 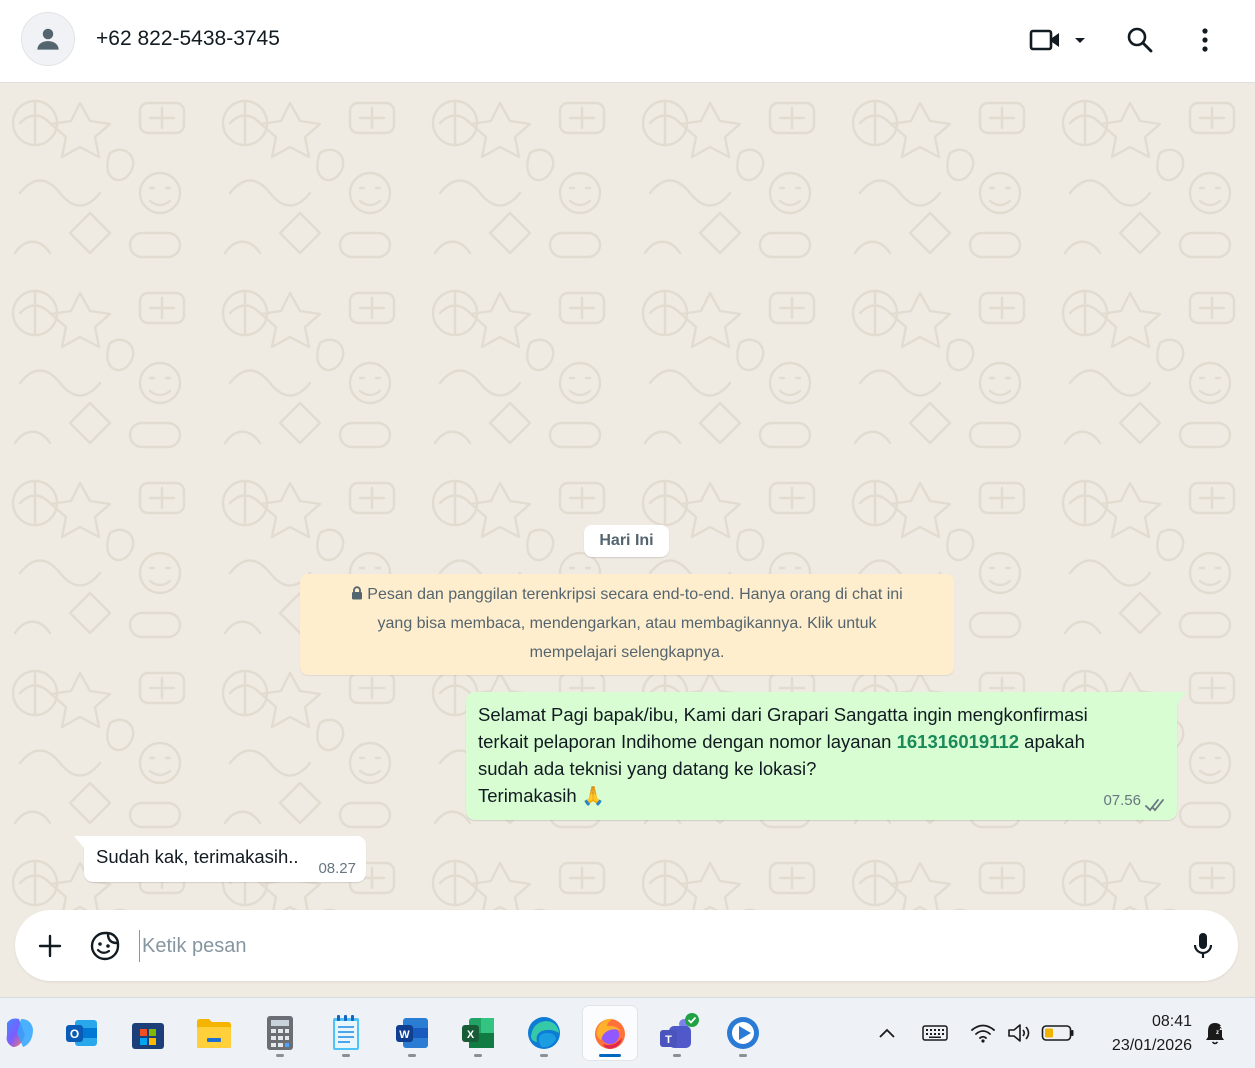 I want to click on person-icon, so click(x=48, y=39).